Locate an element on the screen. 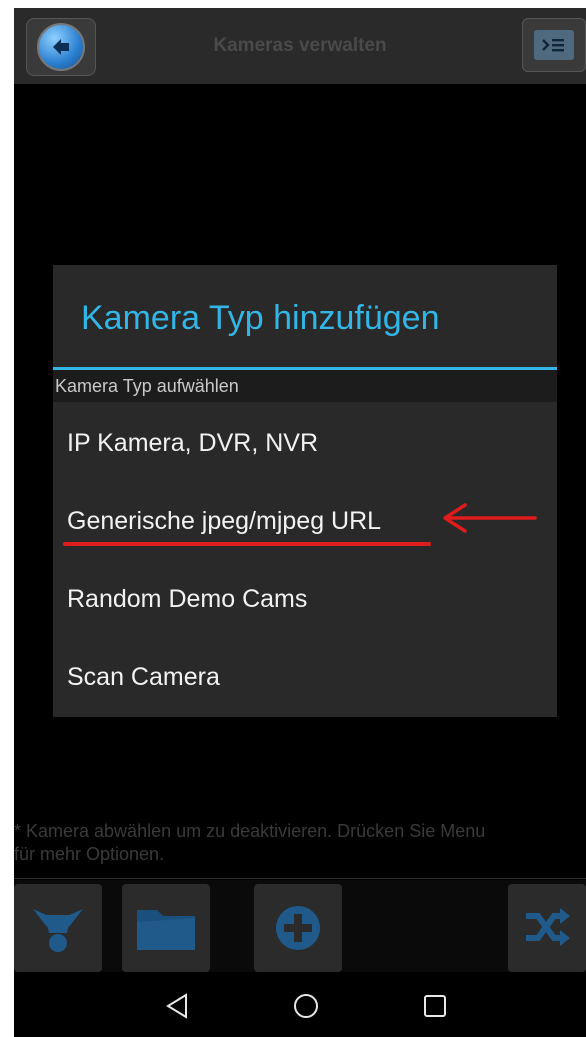 The image size is (586, 1037). nav-back-icon is located at coordinates (177, 1006).